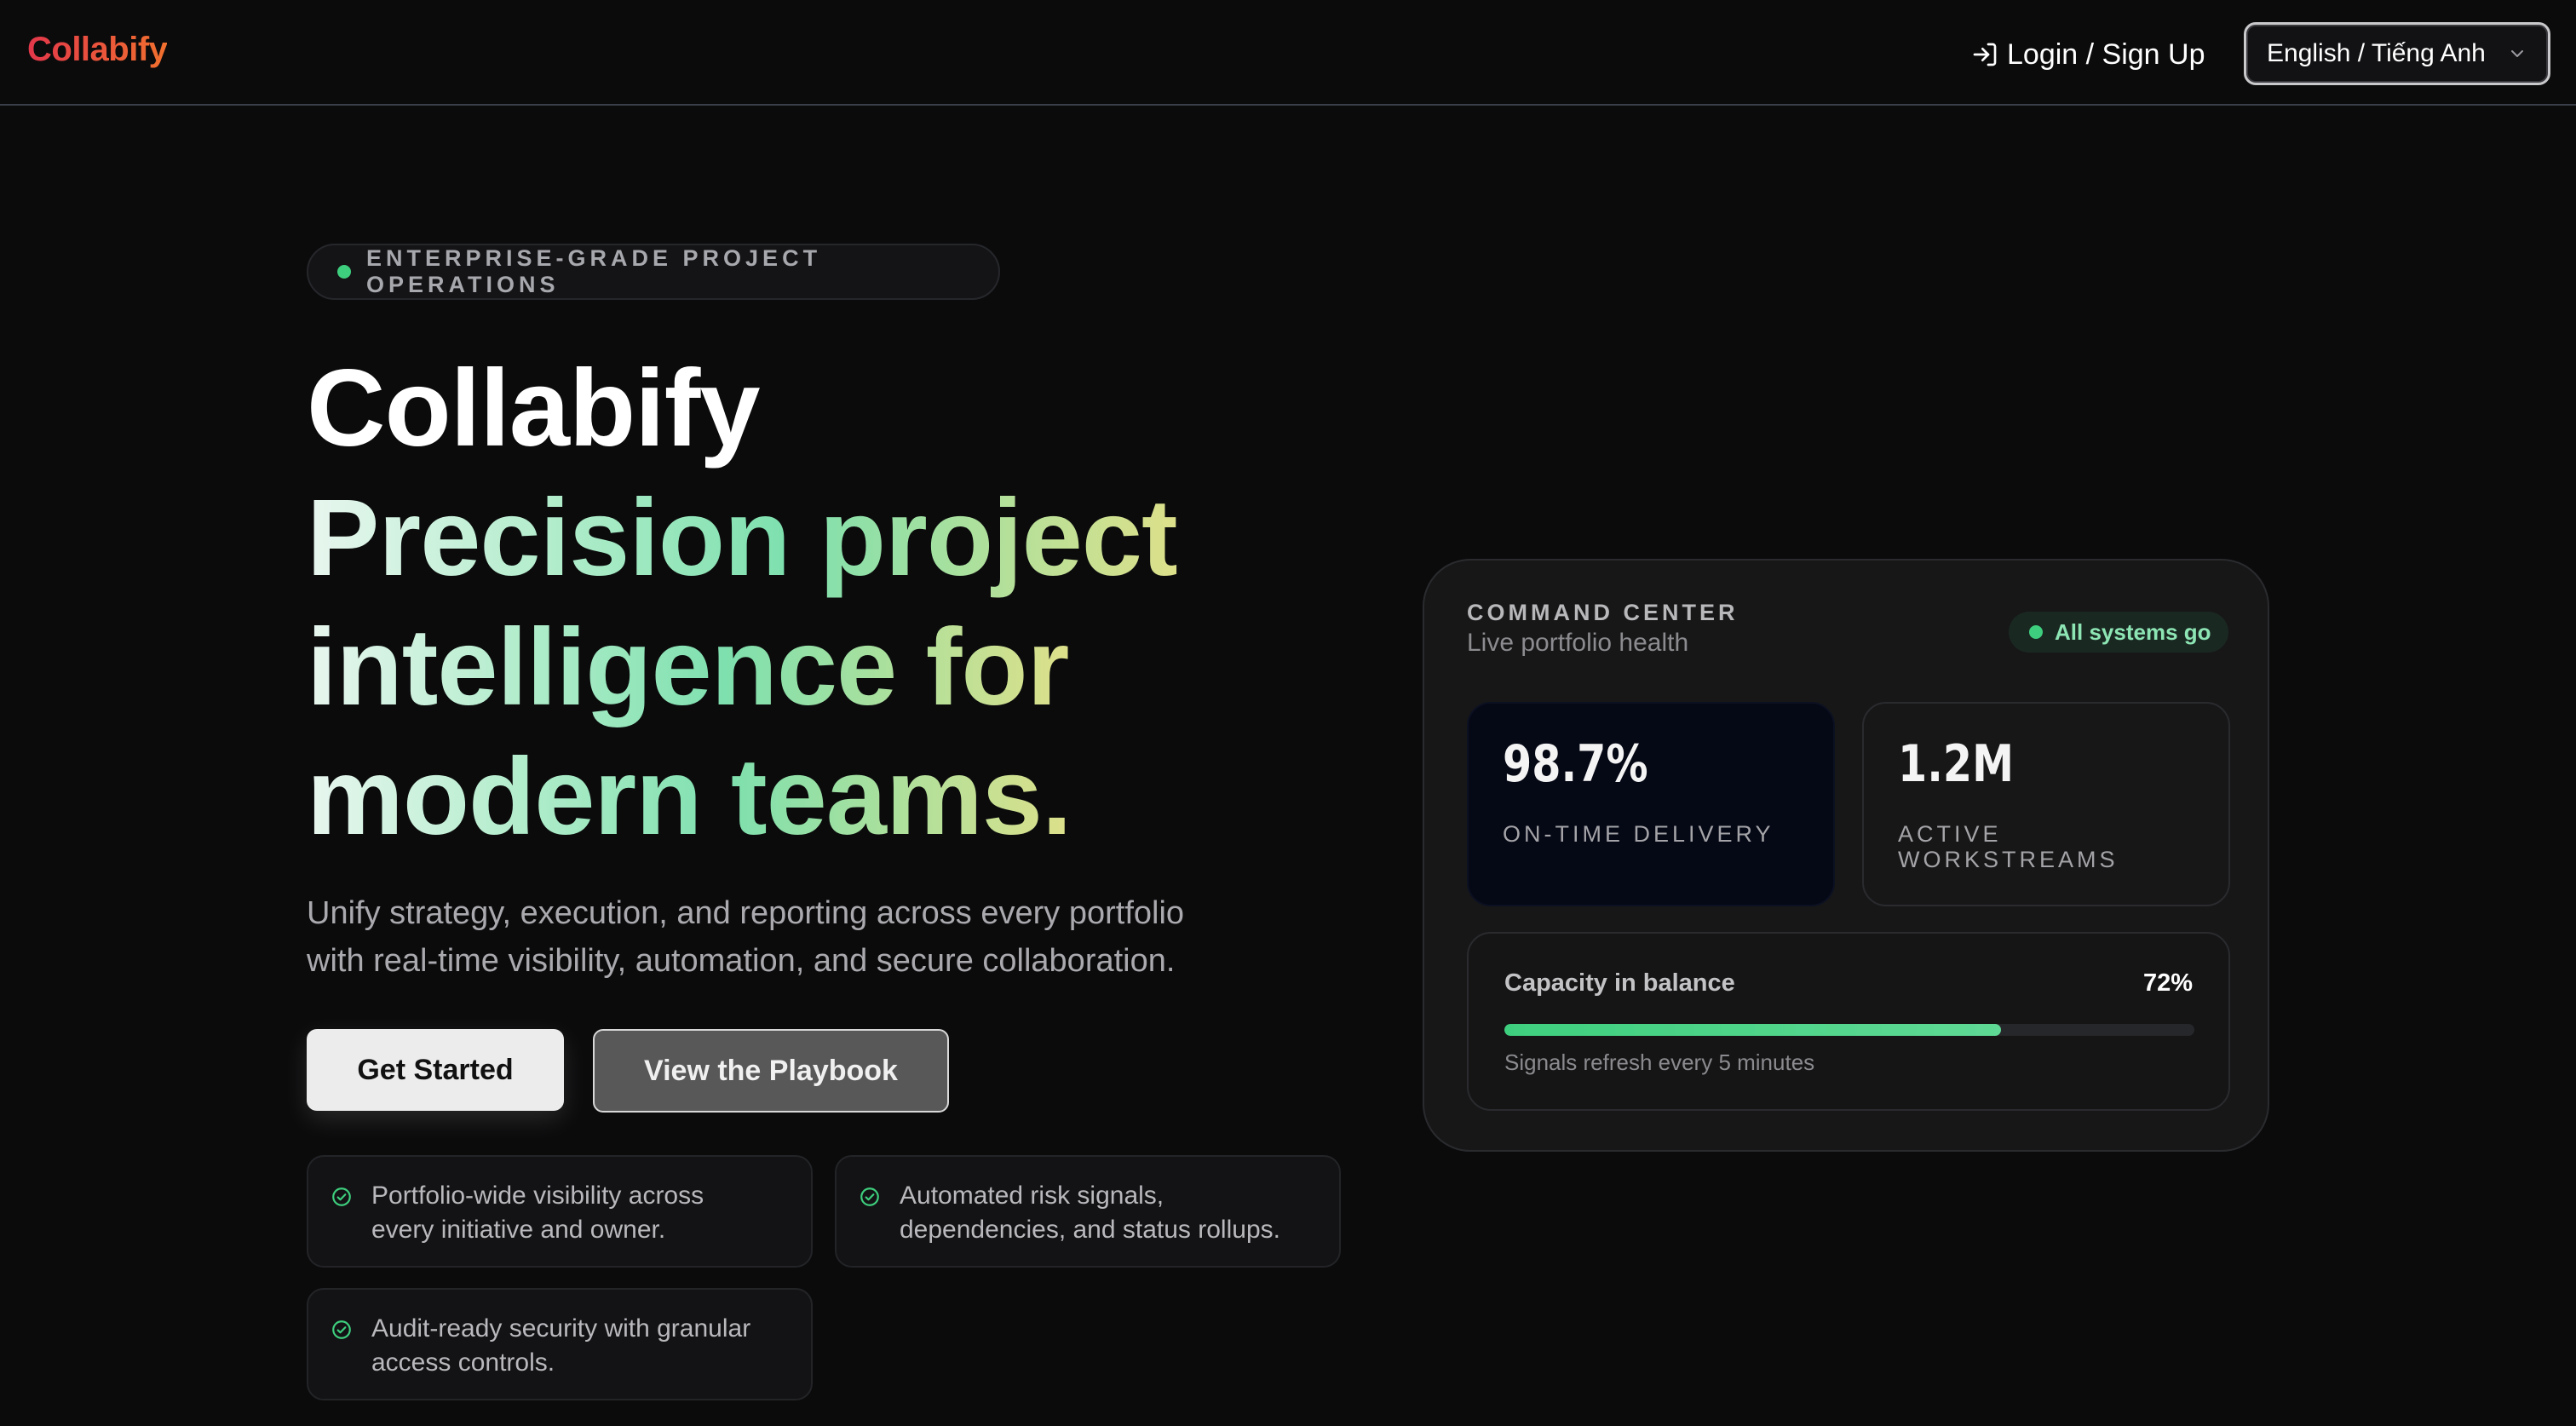 Image resolution: width=2576 pixels, height=1426 pixels. Describe the element at coordinates (2376, 53) in the screenshot. I see `language-selected-value: English / Tiếng Anh` at that location.